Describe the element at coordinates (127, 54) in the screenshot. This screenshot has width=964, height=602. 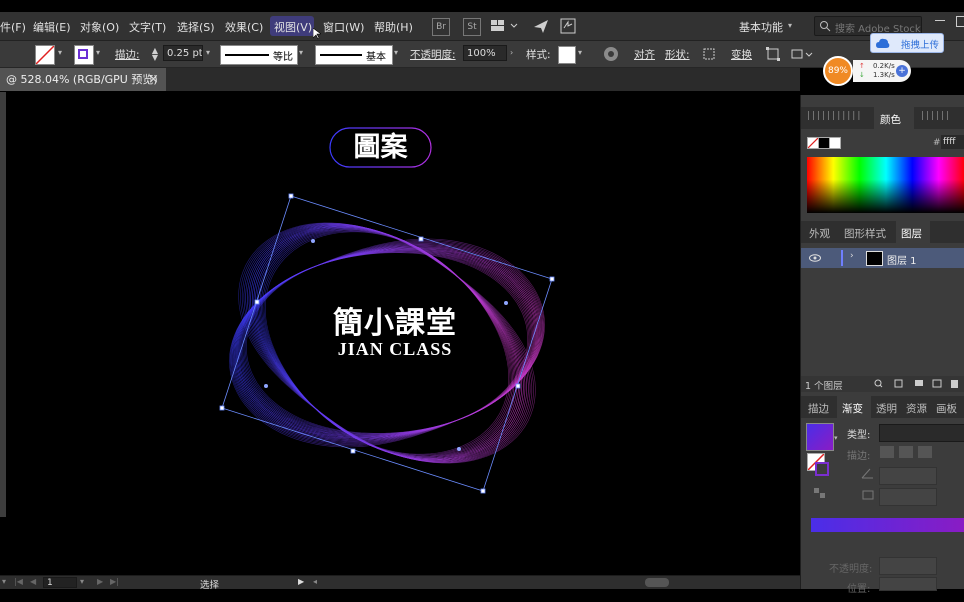
I see `stroke-weight-label: 描边:` at that location.